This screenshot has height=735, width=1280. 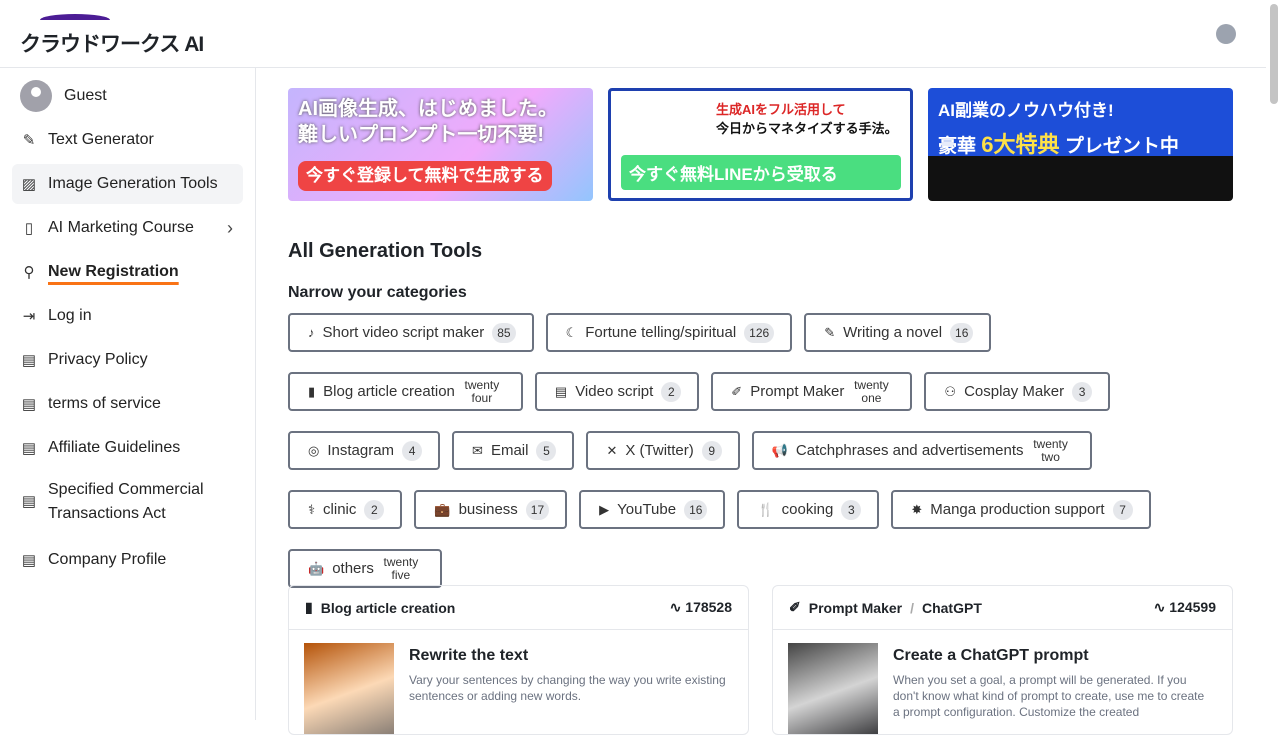 I want to click on brush-icon: ✐, so click(x=795, y=607).